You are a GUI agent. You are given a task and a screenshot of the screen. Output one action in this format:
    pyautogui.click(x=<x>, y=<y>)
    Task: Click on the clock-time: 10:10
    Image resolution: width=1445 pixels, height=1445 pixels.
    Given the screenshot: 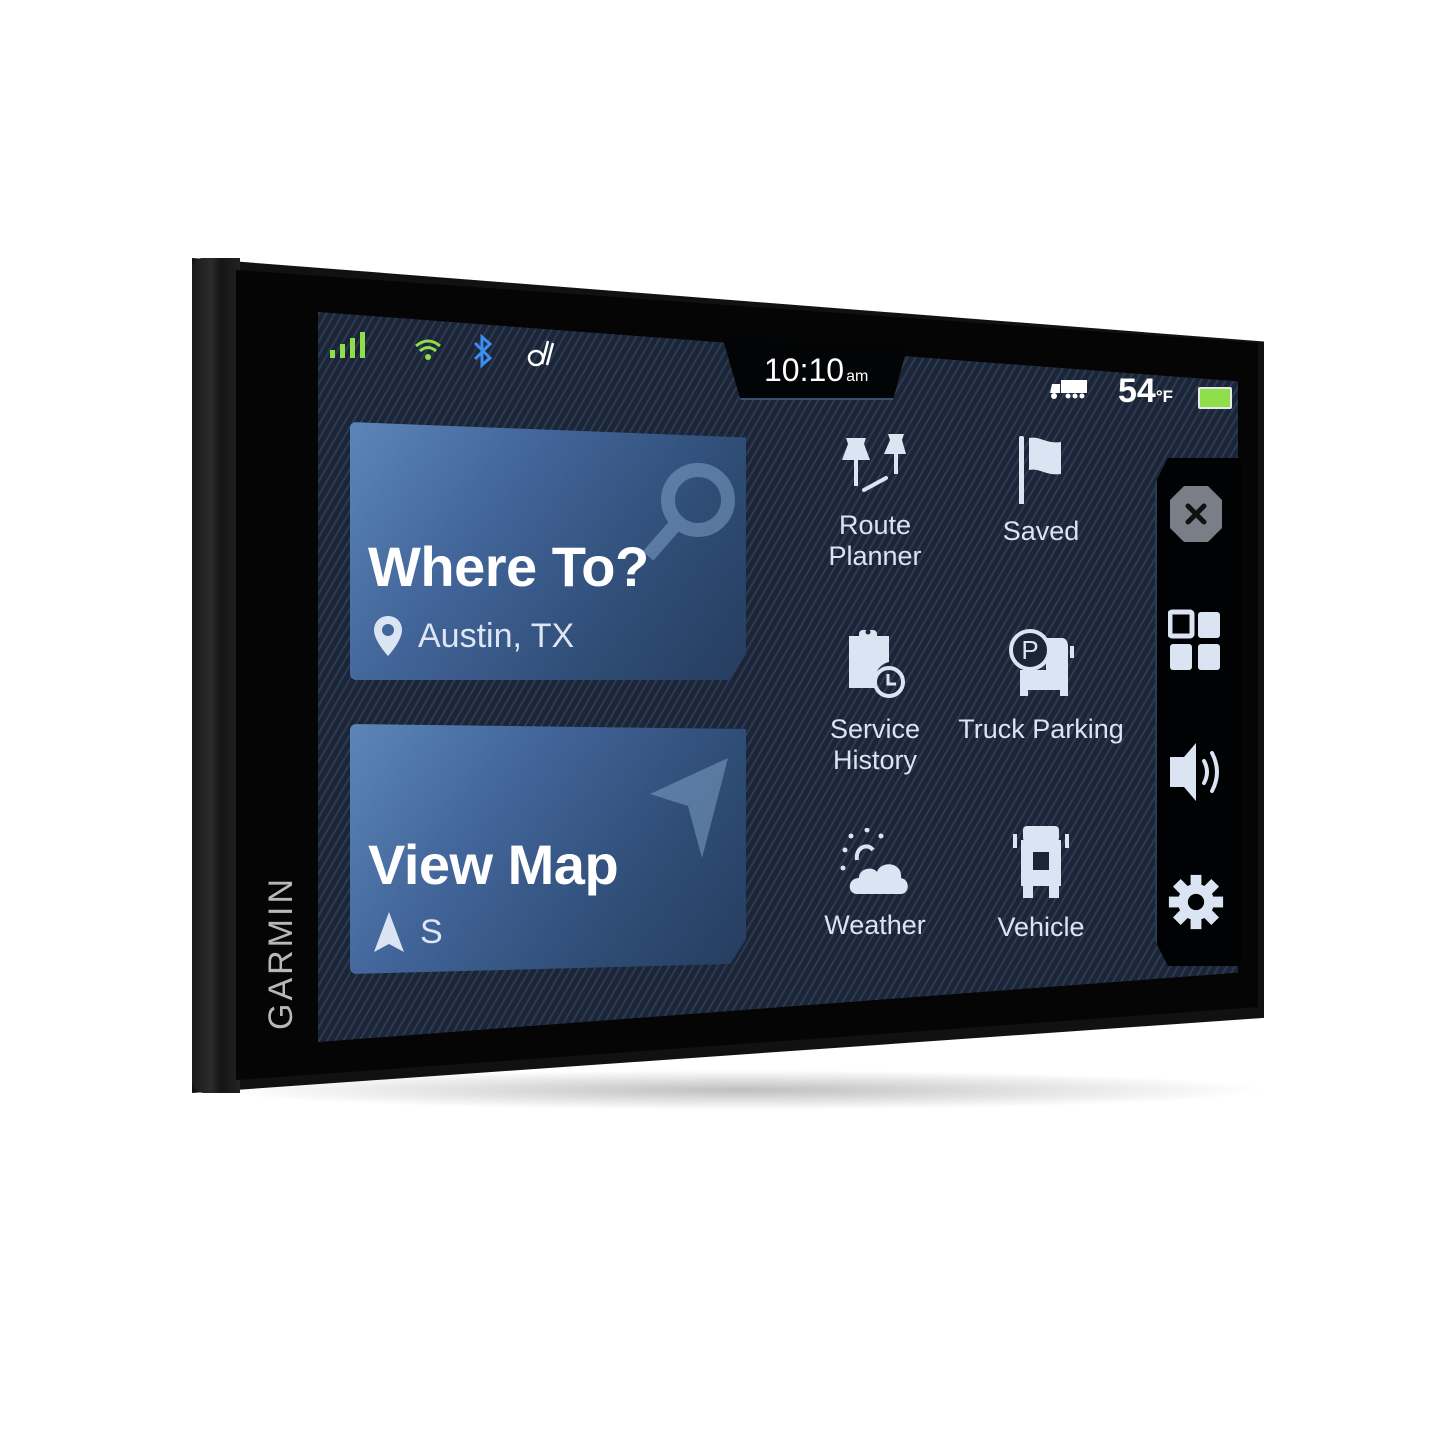 What is the action you would take?
    pyautogui.click(x=804, y=370)
    